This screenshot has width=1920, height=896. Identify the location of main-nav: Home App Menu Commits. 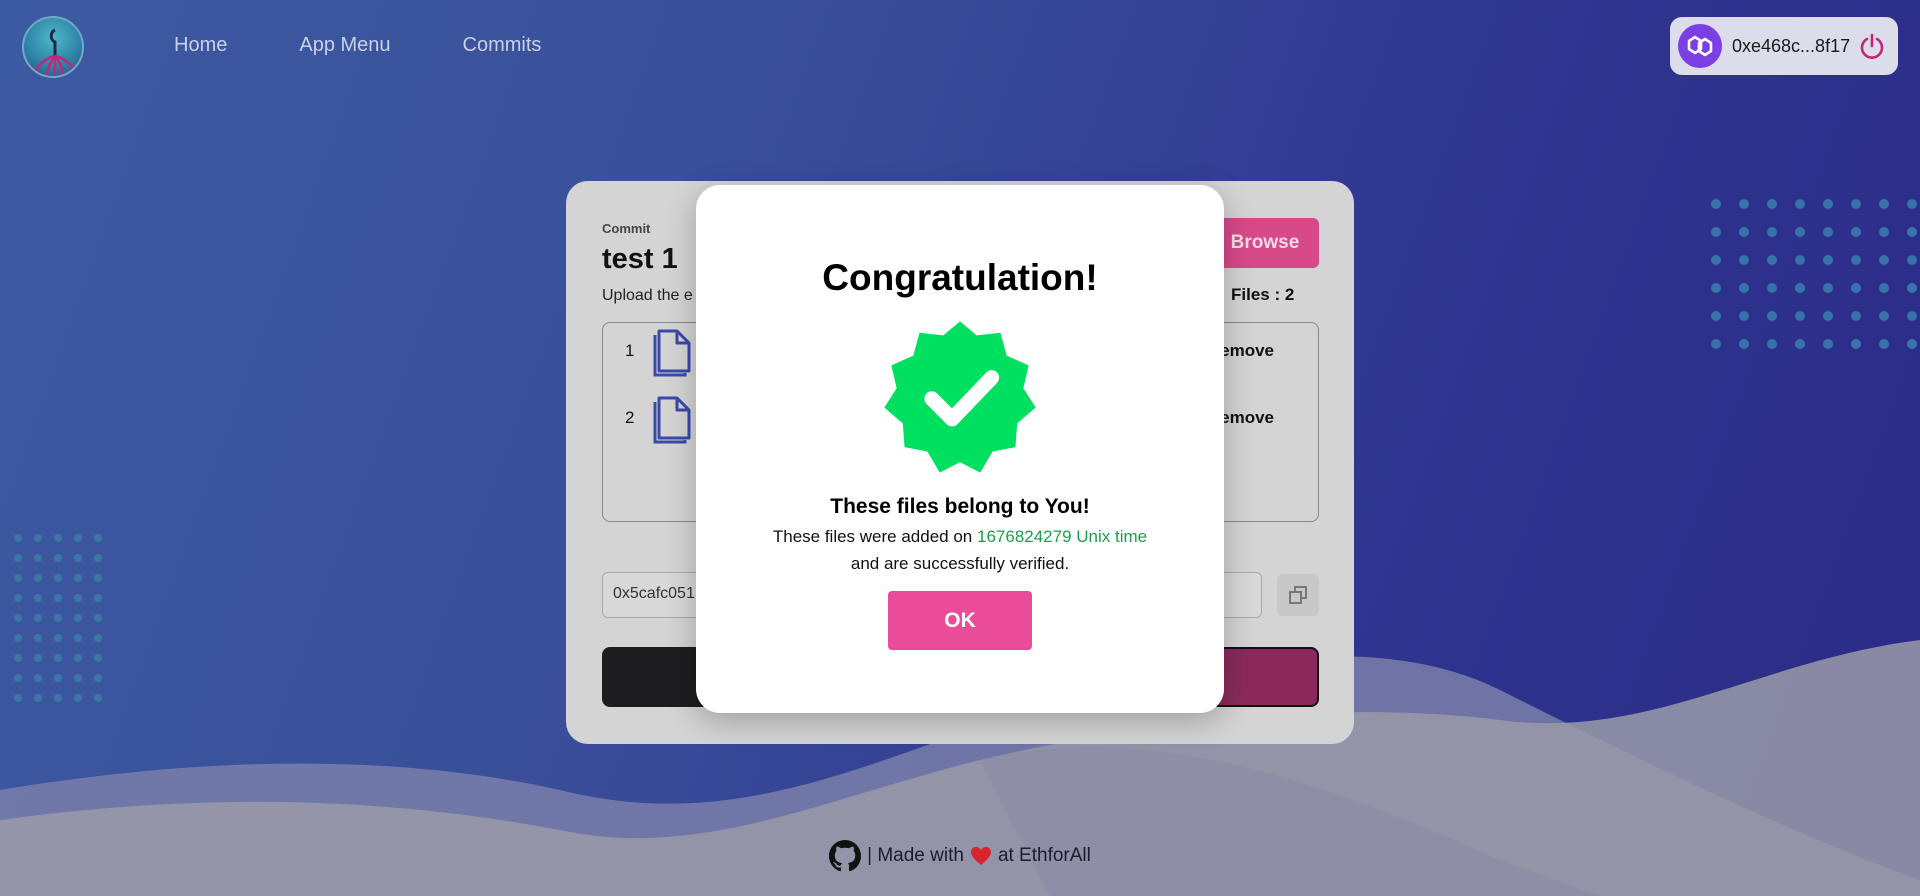
(393, 45).